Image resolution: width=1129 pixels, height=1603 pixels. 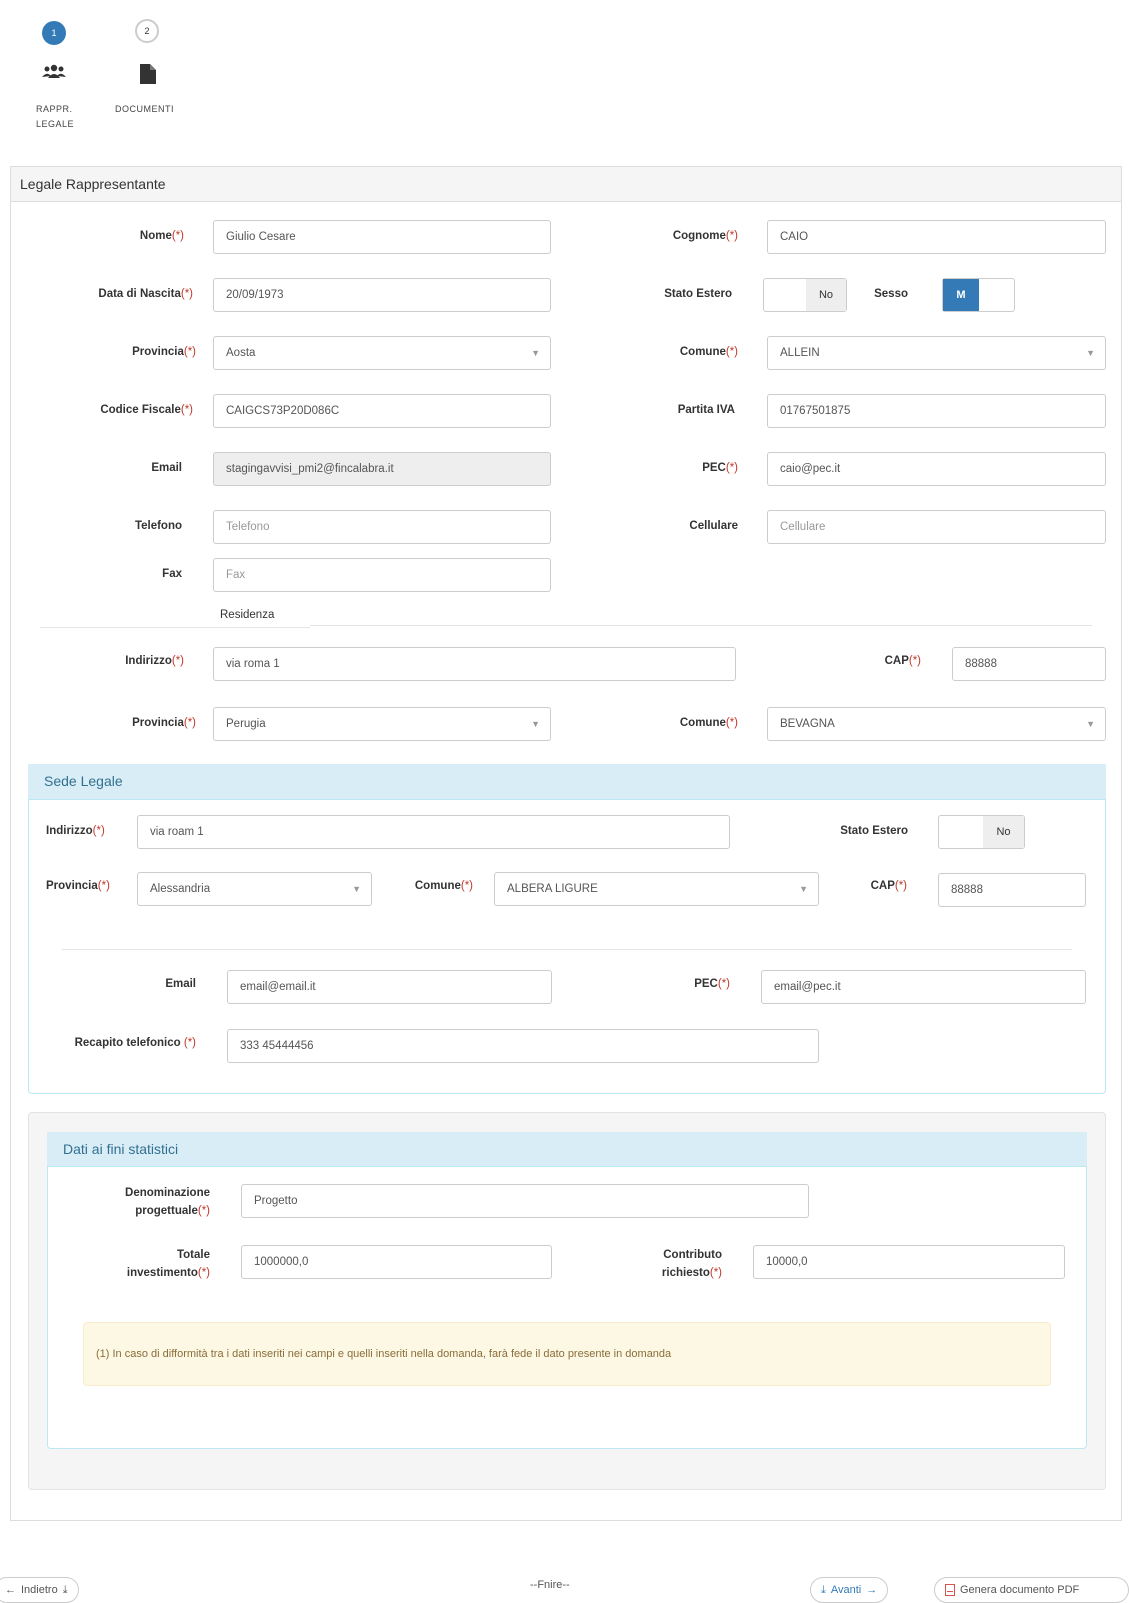 What do you see at coordinates (382, 469) in the screenshot?
I see `email-input: stagingavvisi_pmi2@fincalabra.it` at bounding box center [382, 469].